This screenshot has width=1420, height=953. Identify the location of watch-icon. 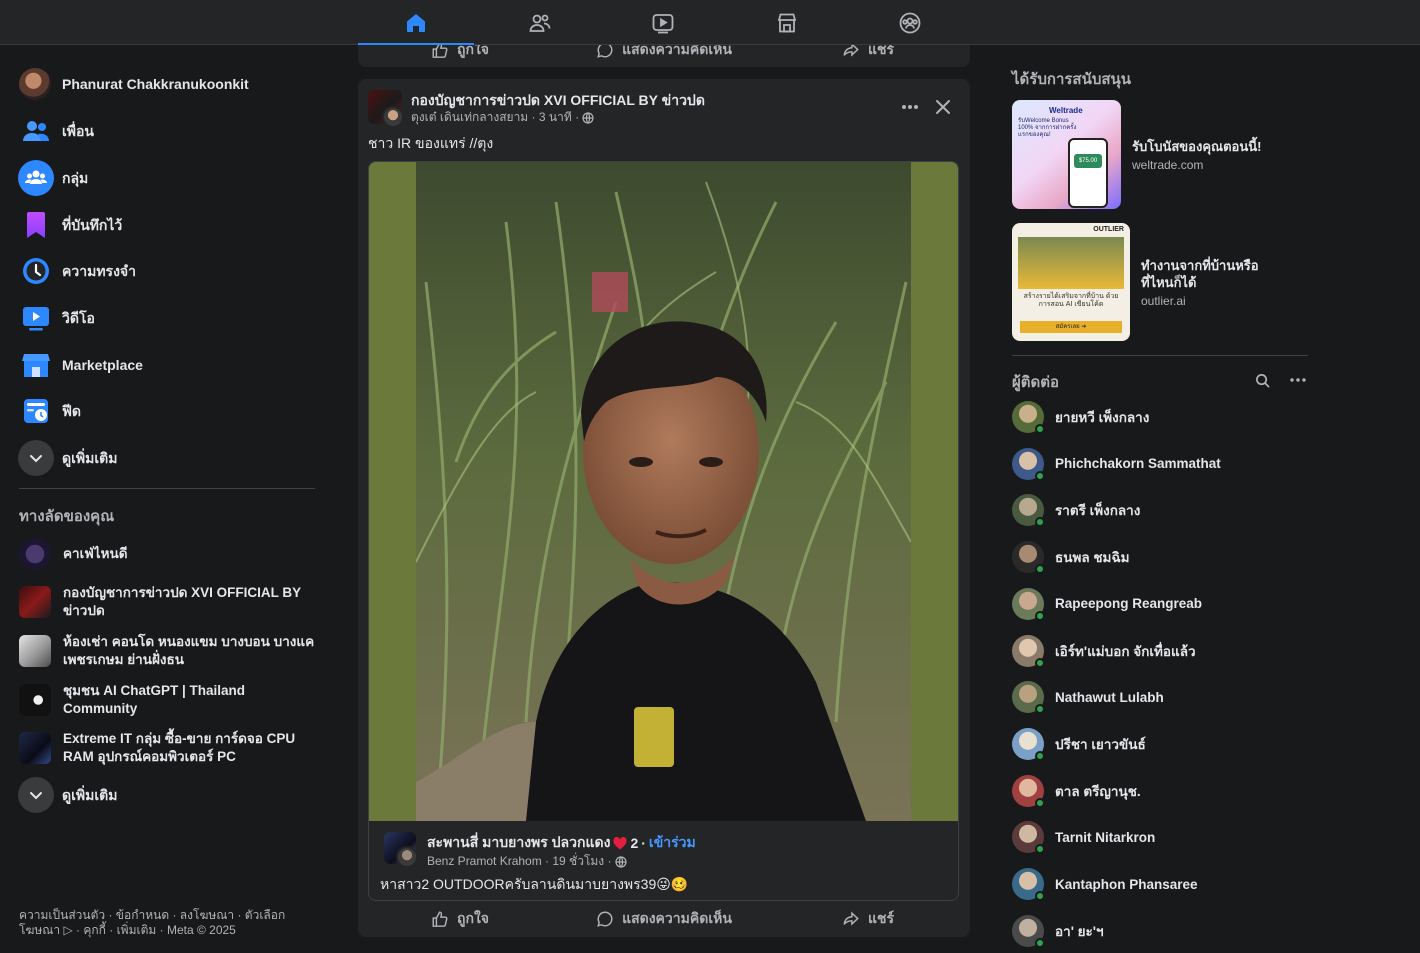
(663, 23).